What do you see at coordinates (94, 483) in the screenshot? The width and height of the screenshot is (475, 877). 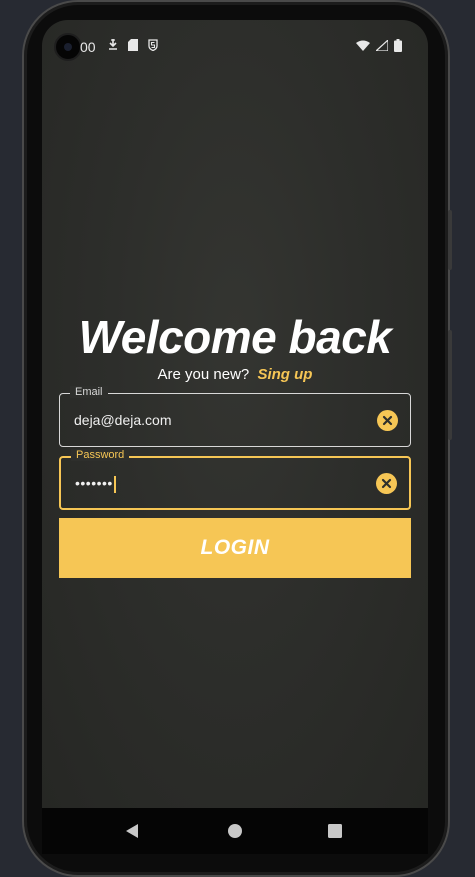 I see `password-masked-value: •••••••` at bounding box center [94, 483].